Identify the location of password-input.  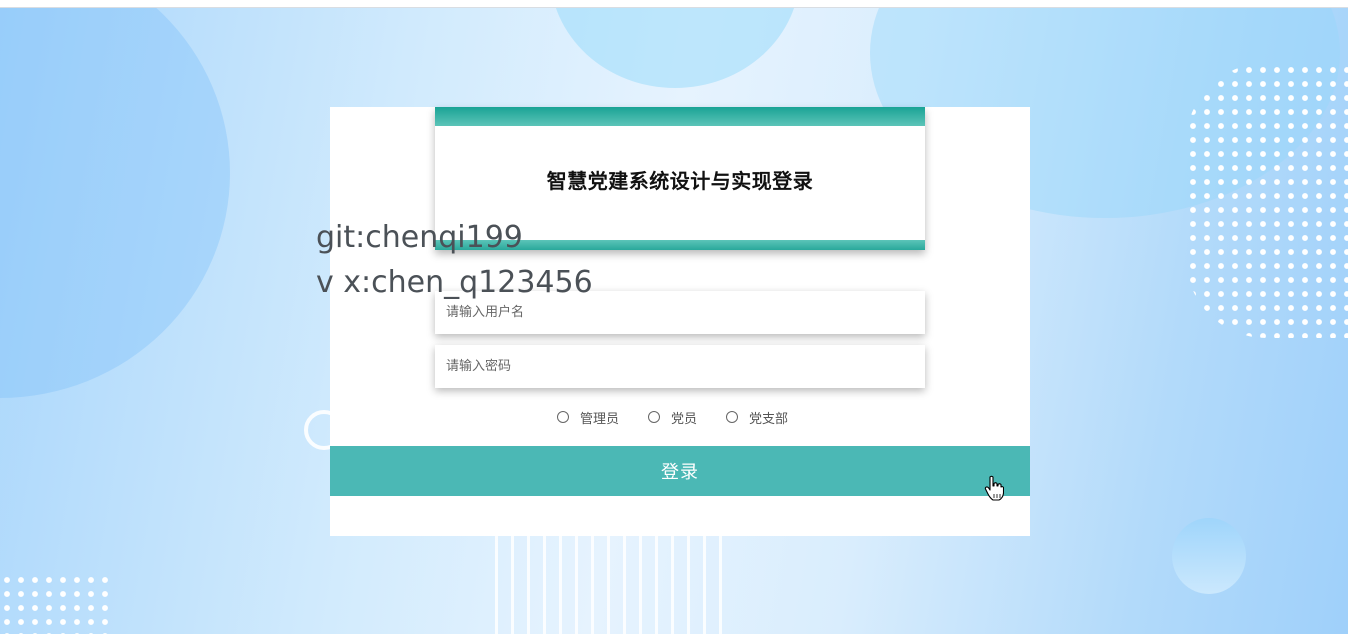
(680, 366).